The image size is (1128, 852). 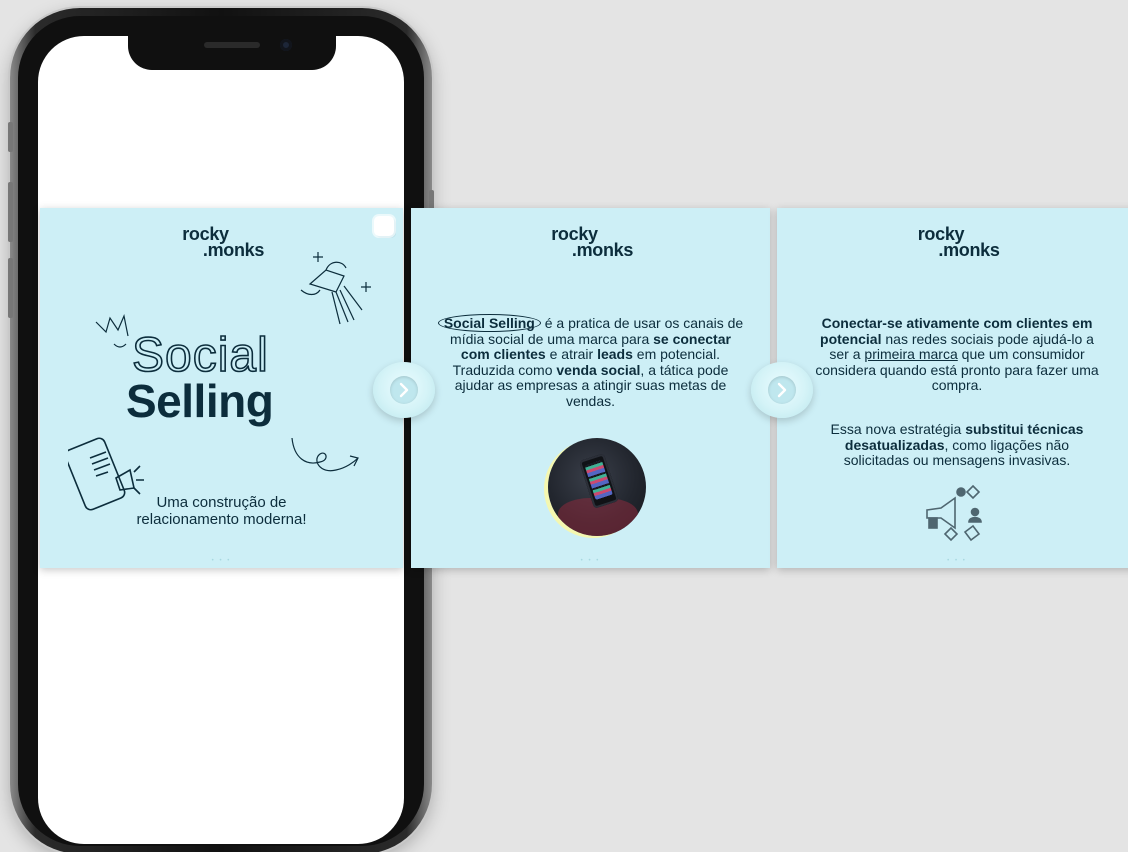 I want to click on tagline-line-2: relacionamento moderna!, so click(x=221, y=519).